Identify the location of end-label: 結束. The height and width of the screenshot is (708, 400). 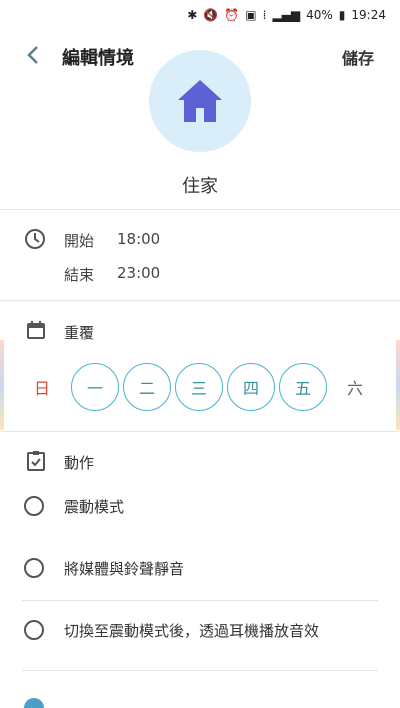
(79, 275).